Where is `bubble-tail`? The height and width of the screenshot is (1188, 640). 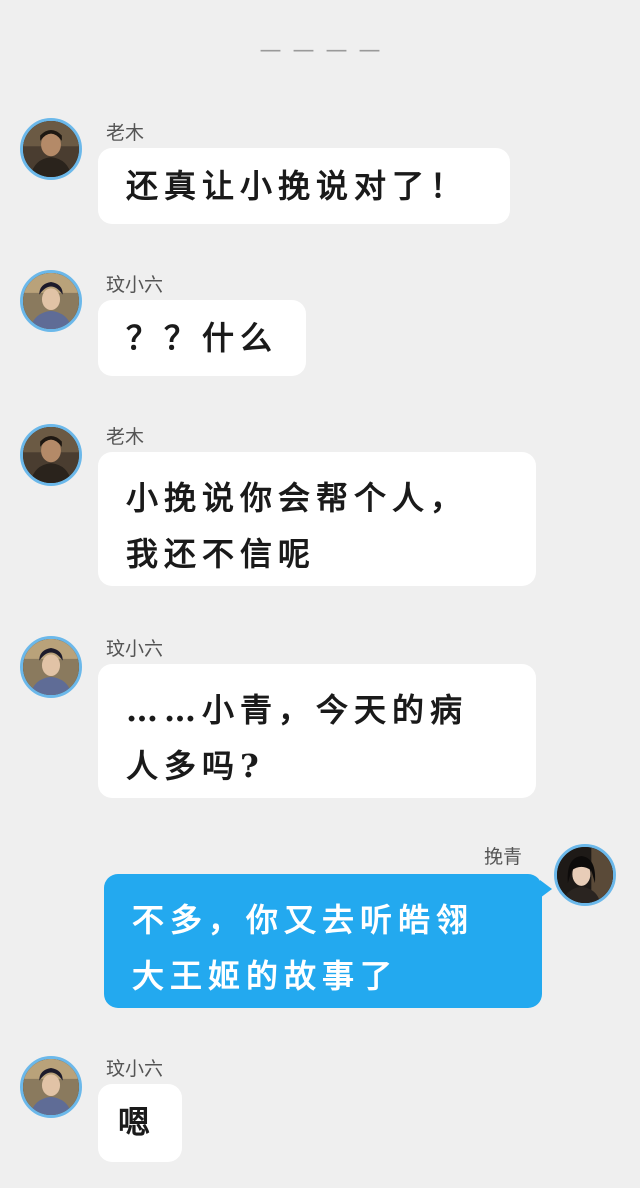
bubble-tail is located at coordinates (546, 889).